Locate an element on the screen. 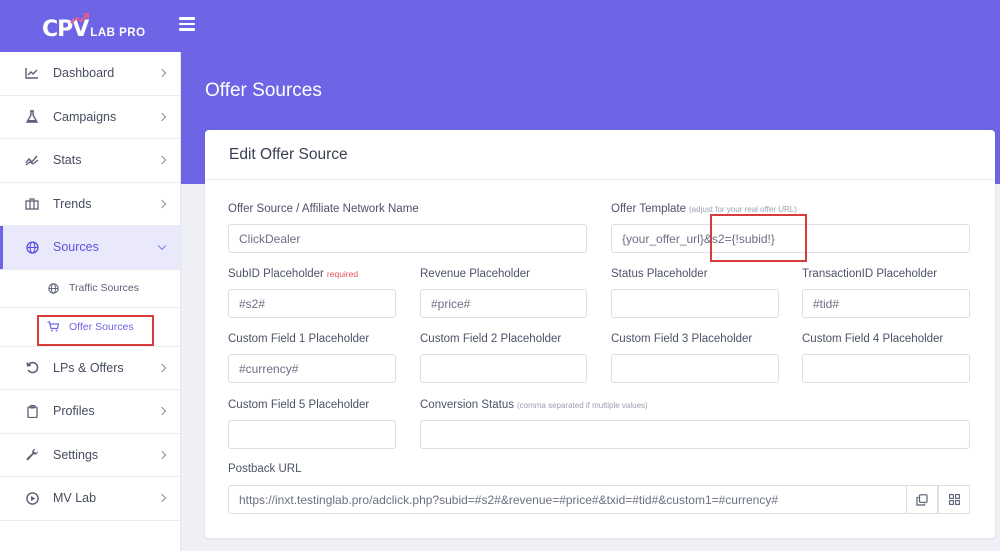 This screenshot has width=1000, height=551. card-header: Edit Offer Source is located at coordinates (600, 155).